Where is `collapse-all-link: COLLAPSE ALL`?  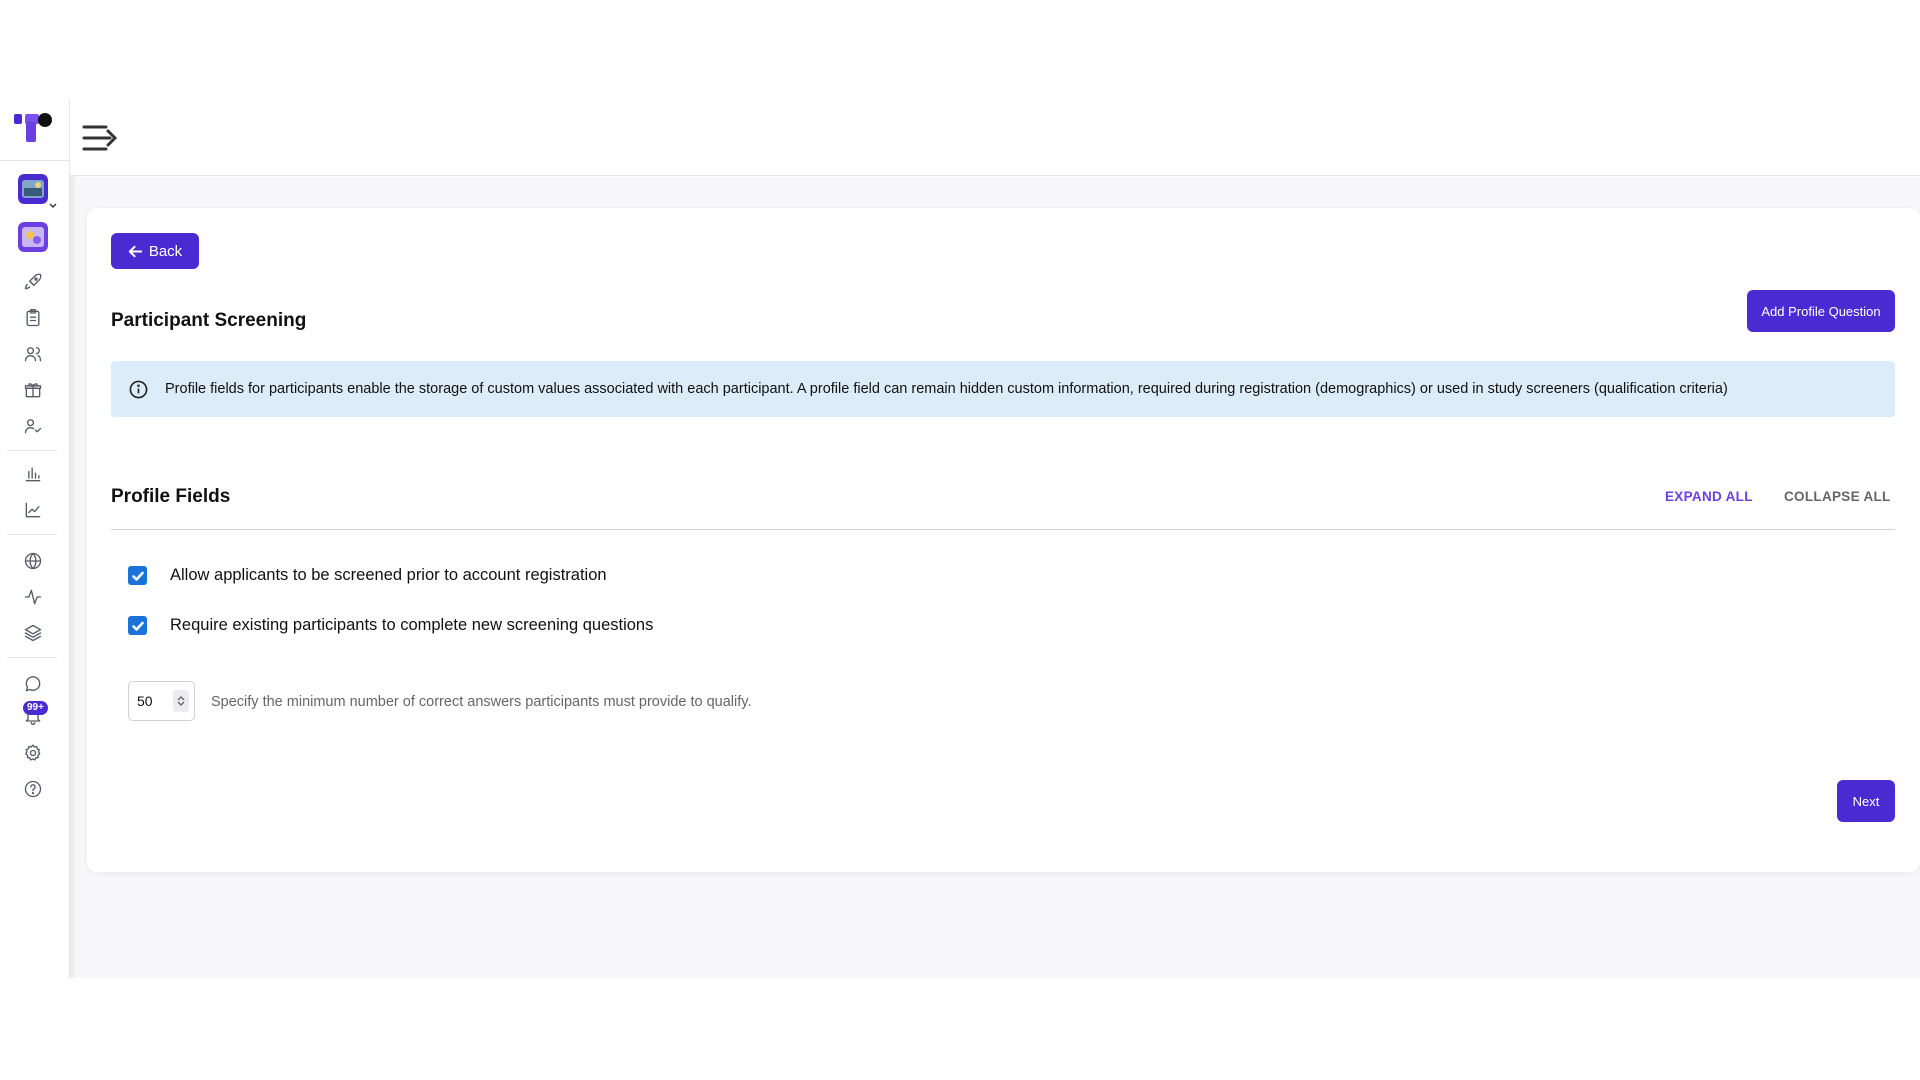
collapse-all-link: COLLAPSE ALL is located at coordinates (1837, 496).